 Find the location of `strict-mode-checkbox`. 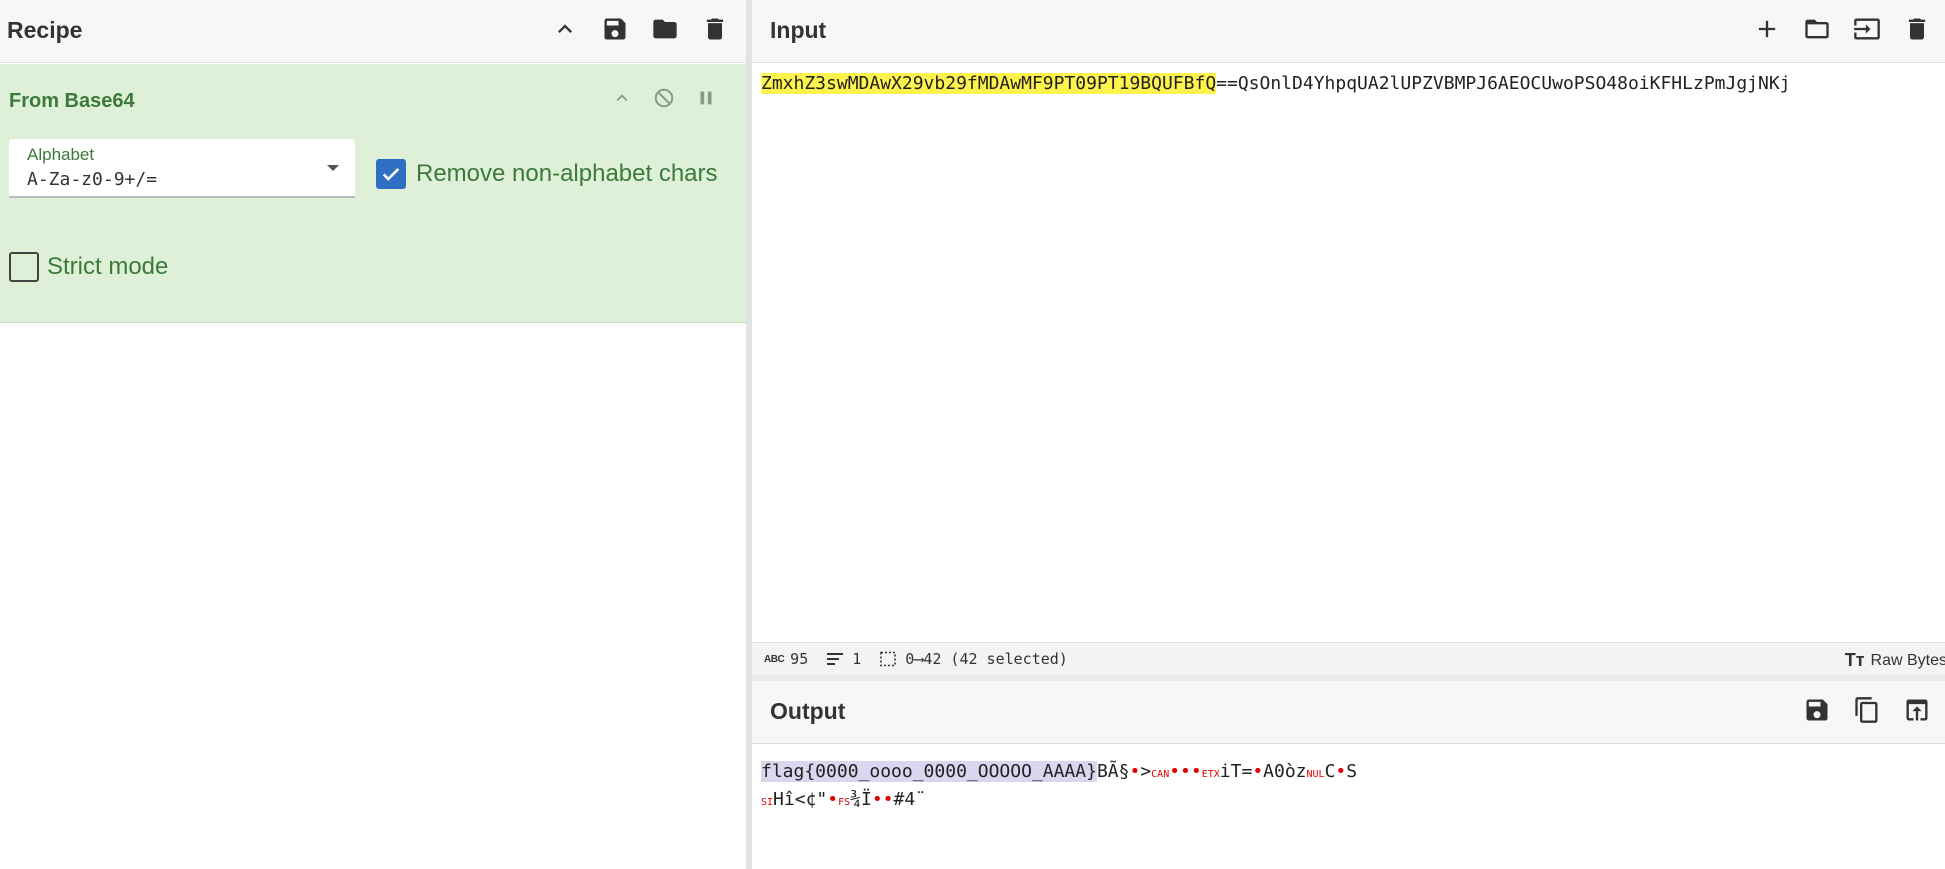

strict-mode-checkbox is located at coordinates (24, 267).